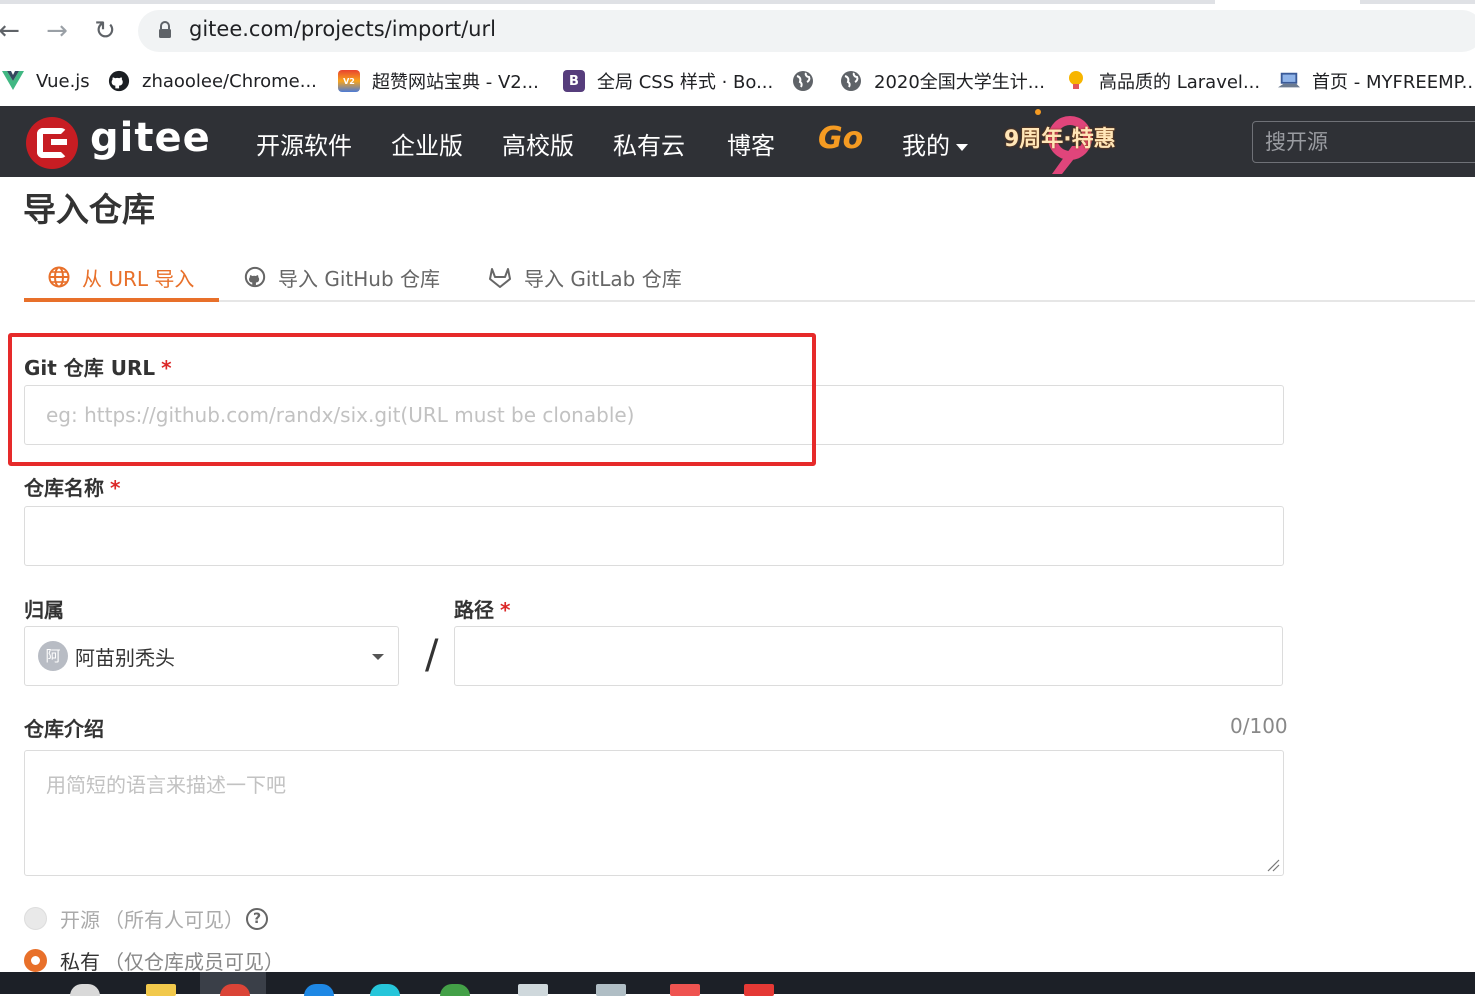 This screenshot has height=996, width=1475. What do you see at coordinates (603, 278) in the screenshot?
I see `tab-label: 导入 GitLab 仓库` at bounding box center [603, 278].